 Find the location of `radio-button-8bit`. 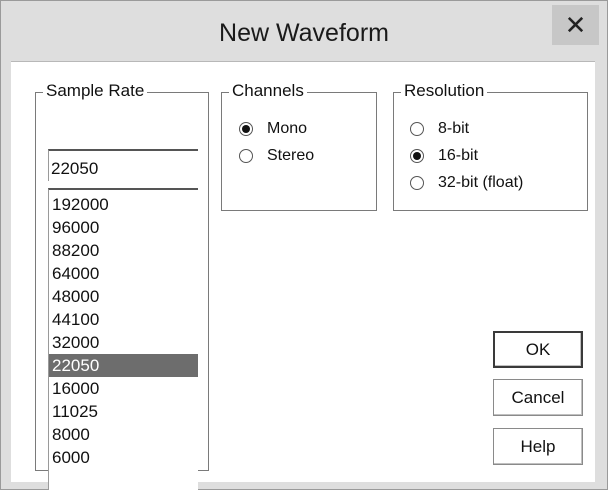

radio-button-8bit is located at coordinates (417, 129).